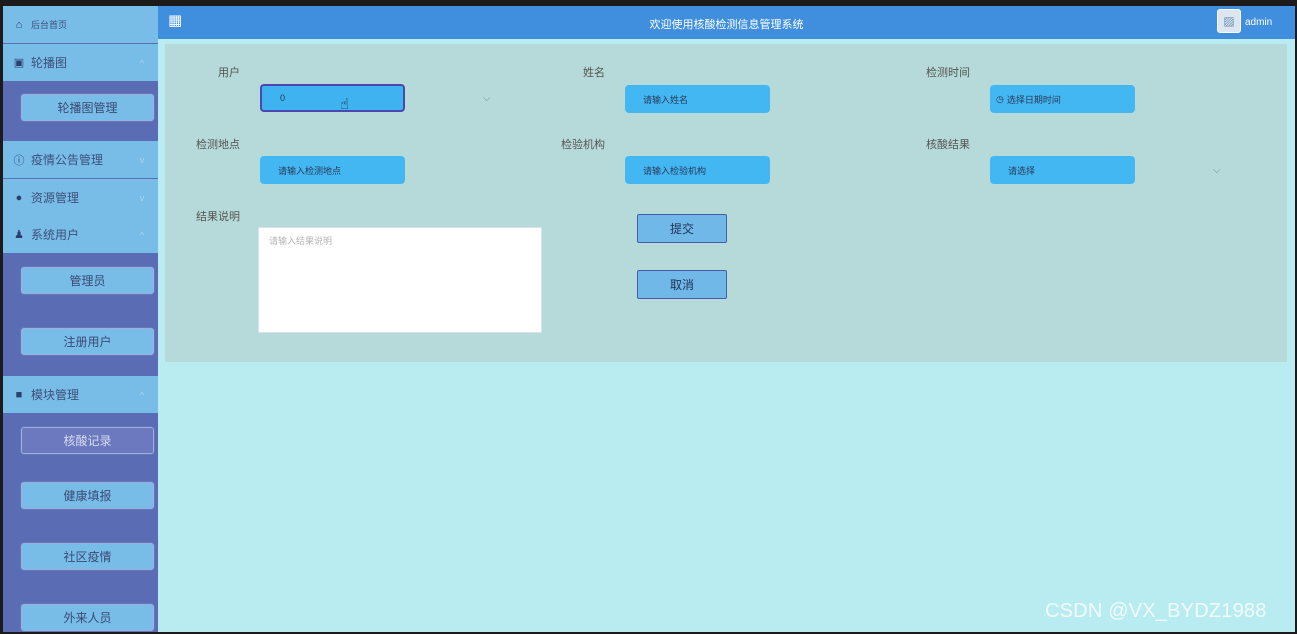 Image resolution: width=1297 pixels, height=634 pixels. I want to click on watermark: CSDN @VX_BYDZ1988, so click(1156, 611).